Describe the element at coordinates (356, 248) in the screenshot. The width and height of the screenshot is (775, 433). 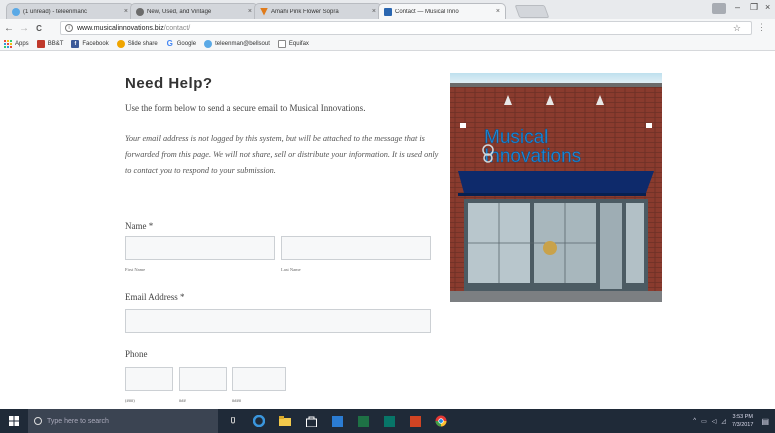
I see `last-name-field` at that location.